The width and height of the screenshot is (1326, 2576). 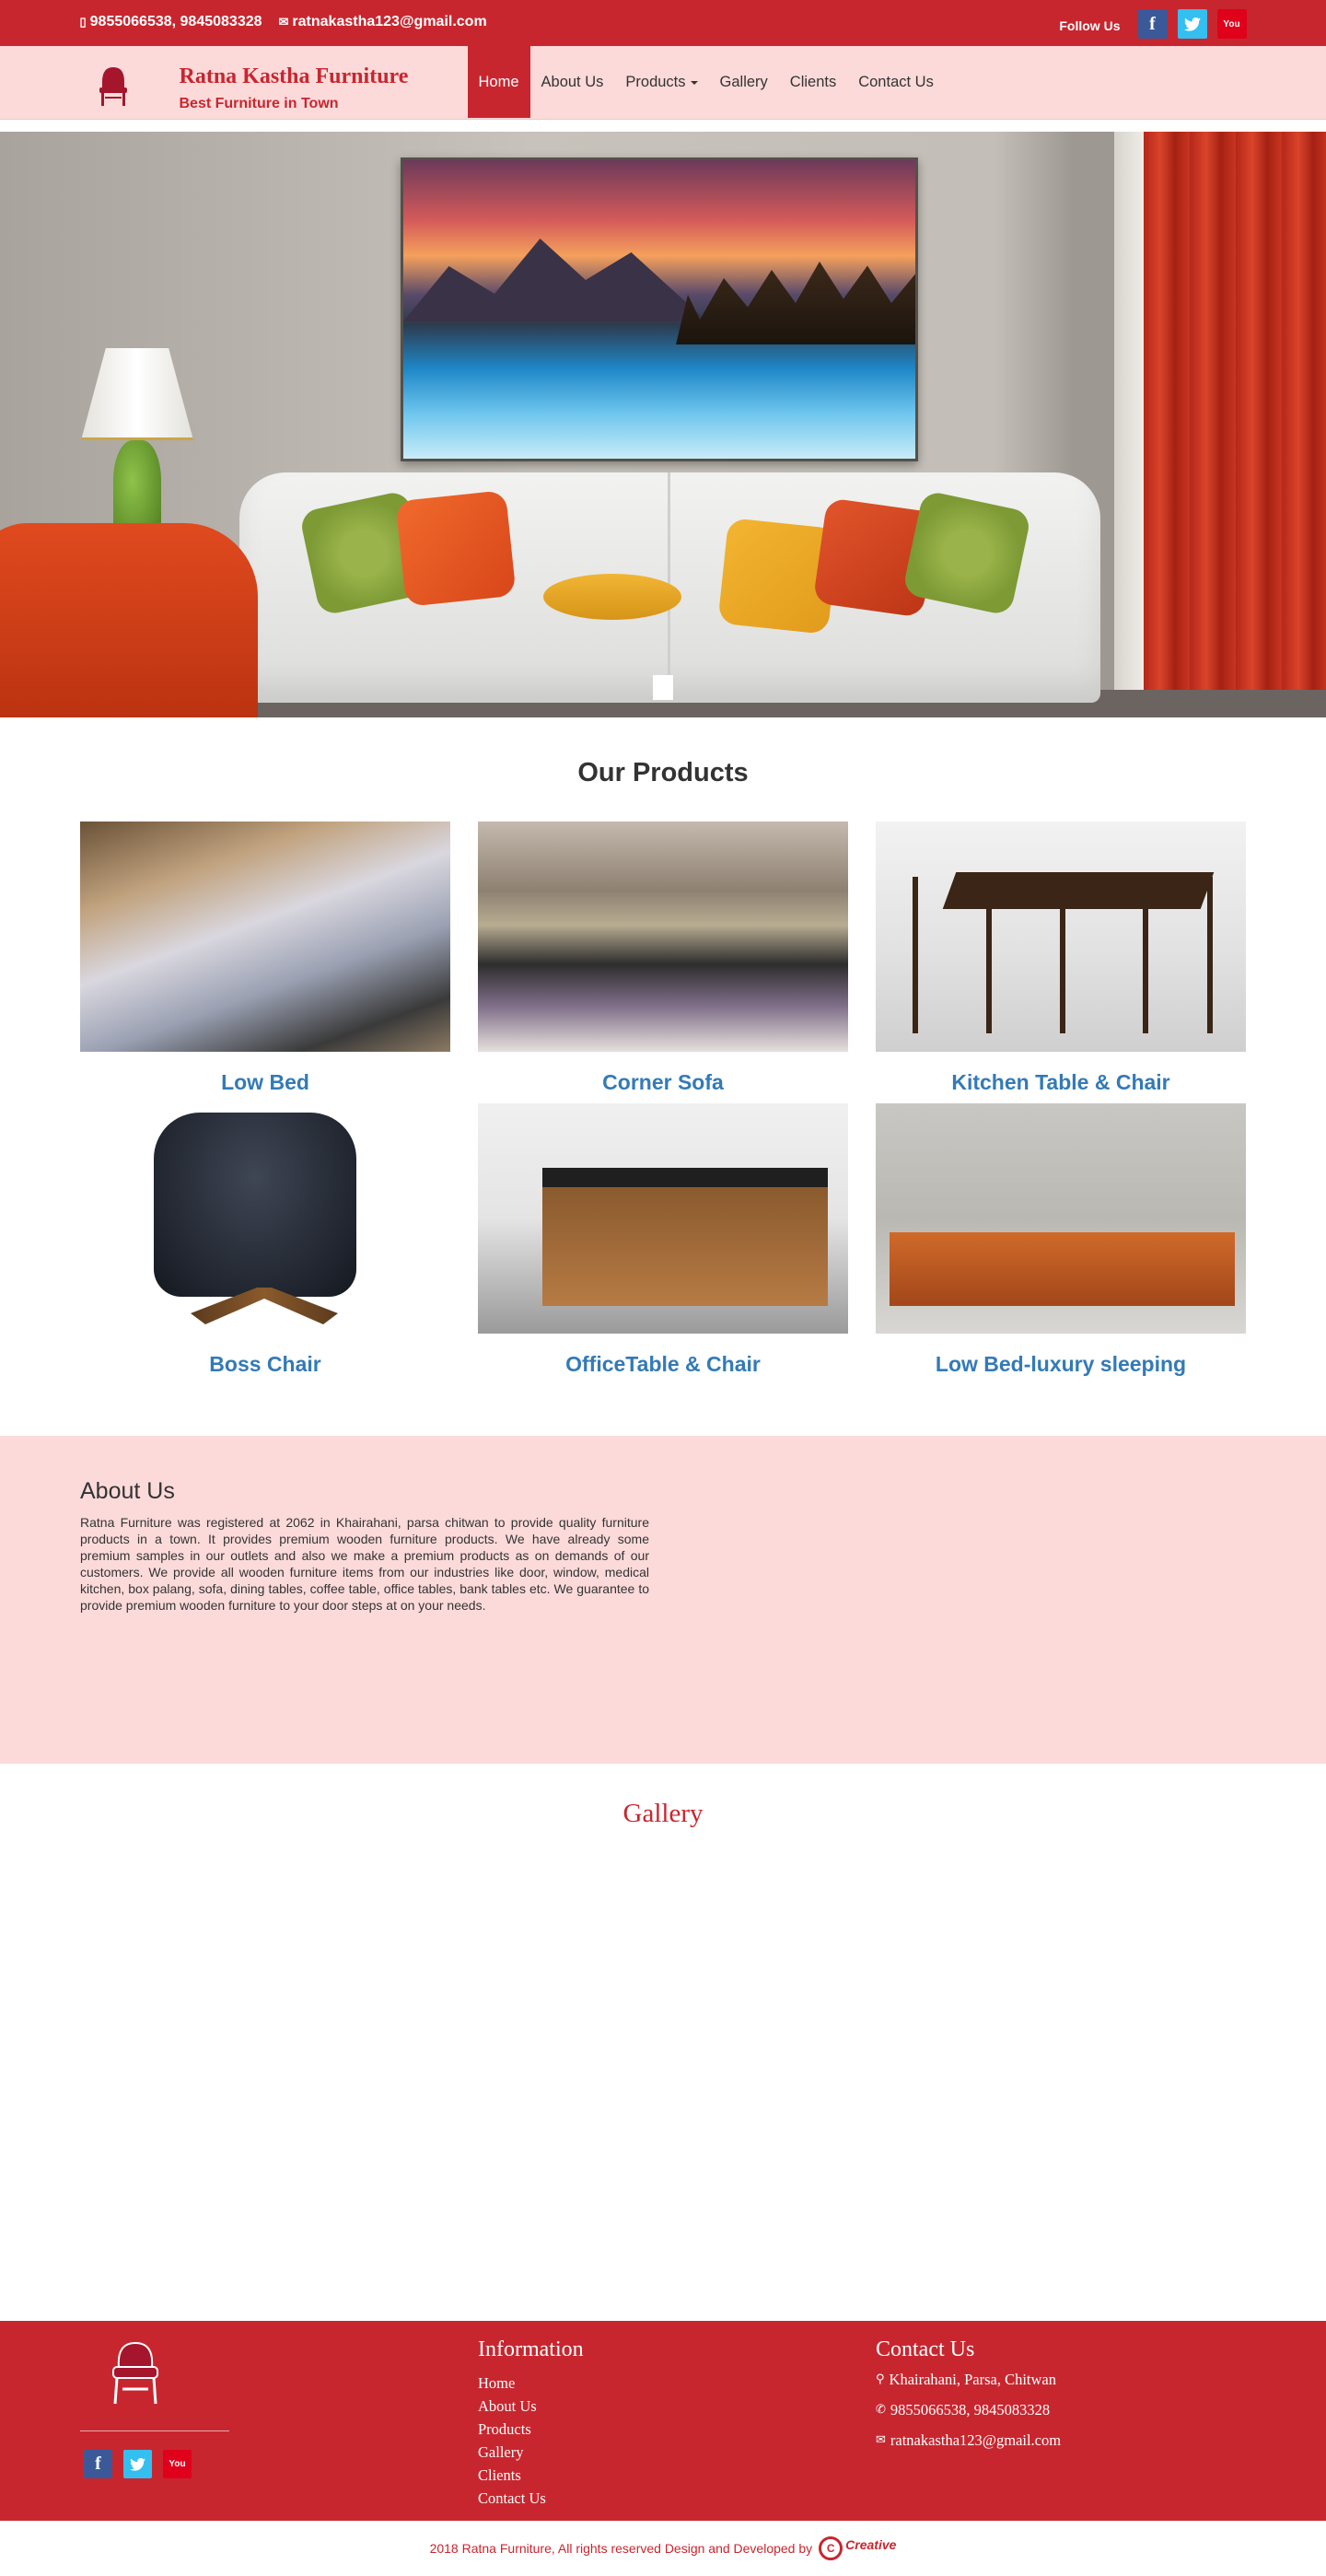 I want to click on pillow-yellow-center, so click(x=612, y=597).